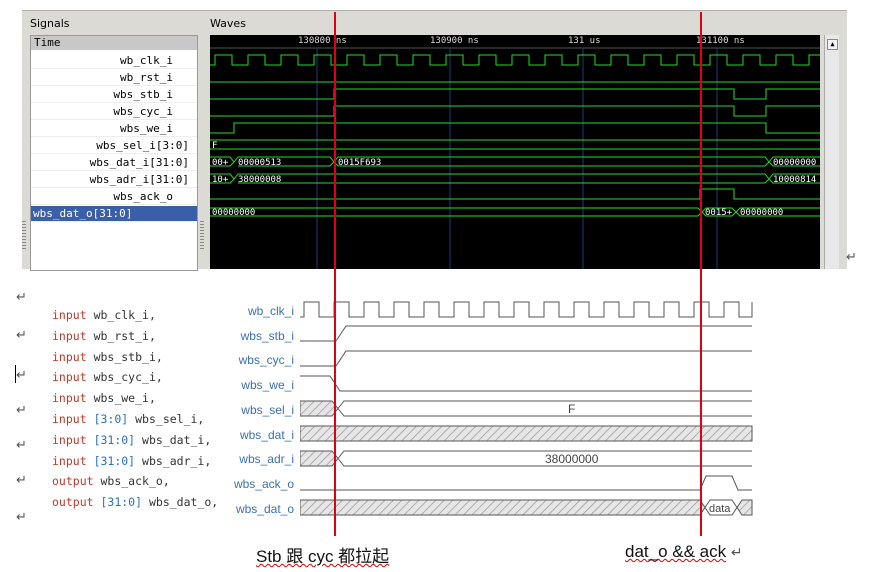 The height and width of the screenshot is (572, 877). What do you see at coordinates (322, 41) in the screenshot?
I see `time-tick-label: 130800 ns` at bounding box center [322, 41].